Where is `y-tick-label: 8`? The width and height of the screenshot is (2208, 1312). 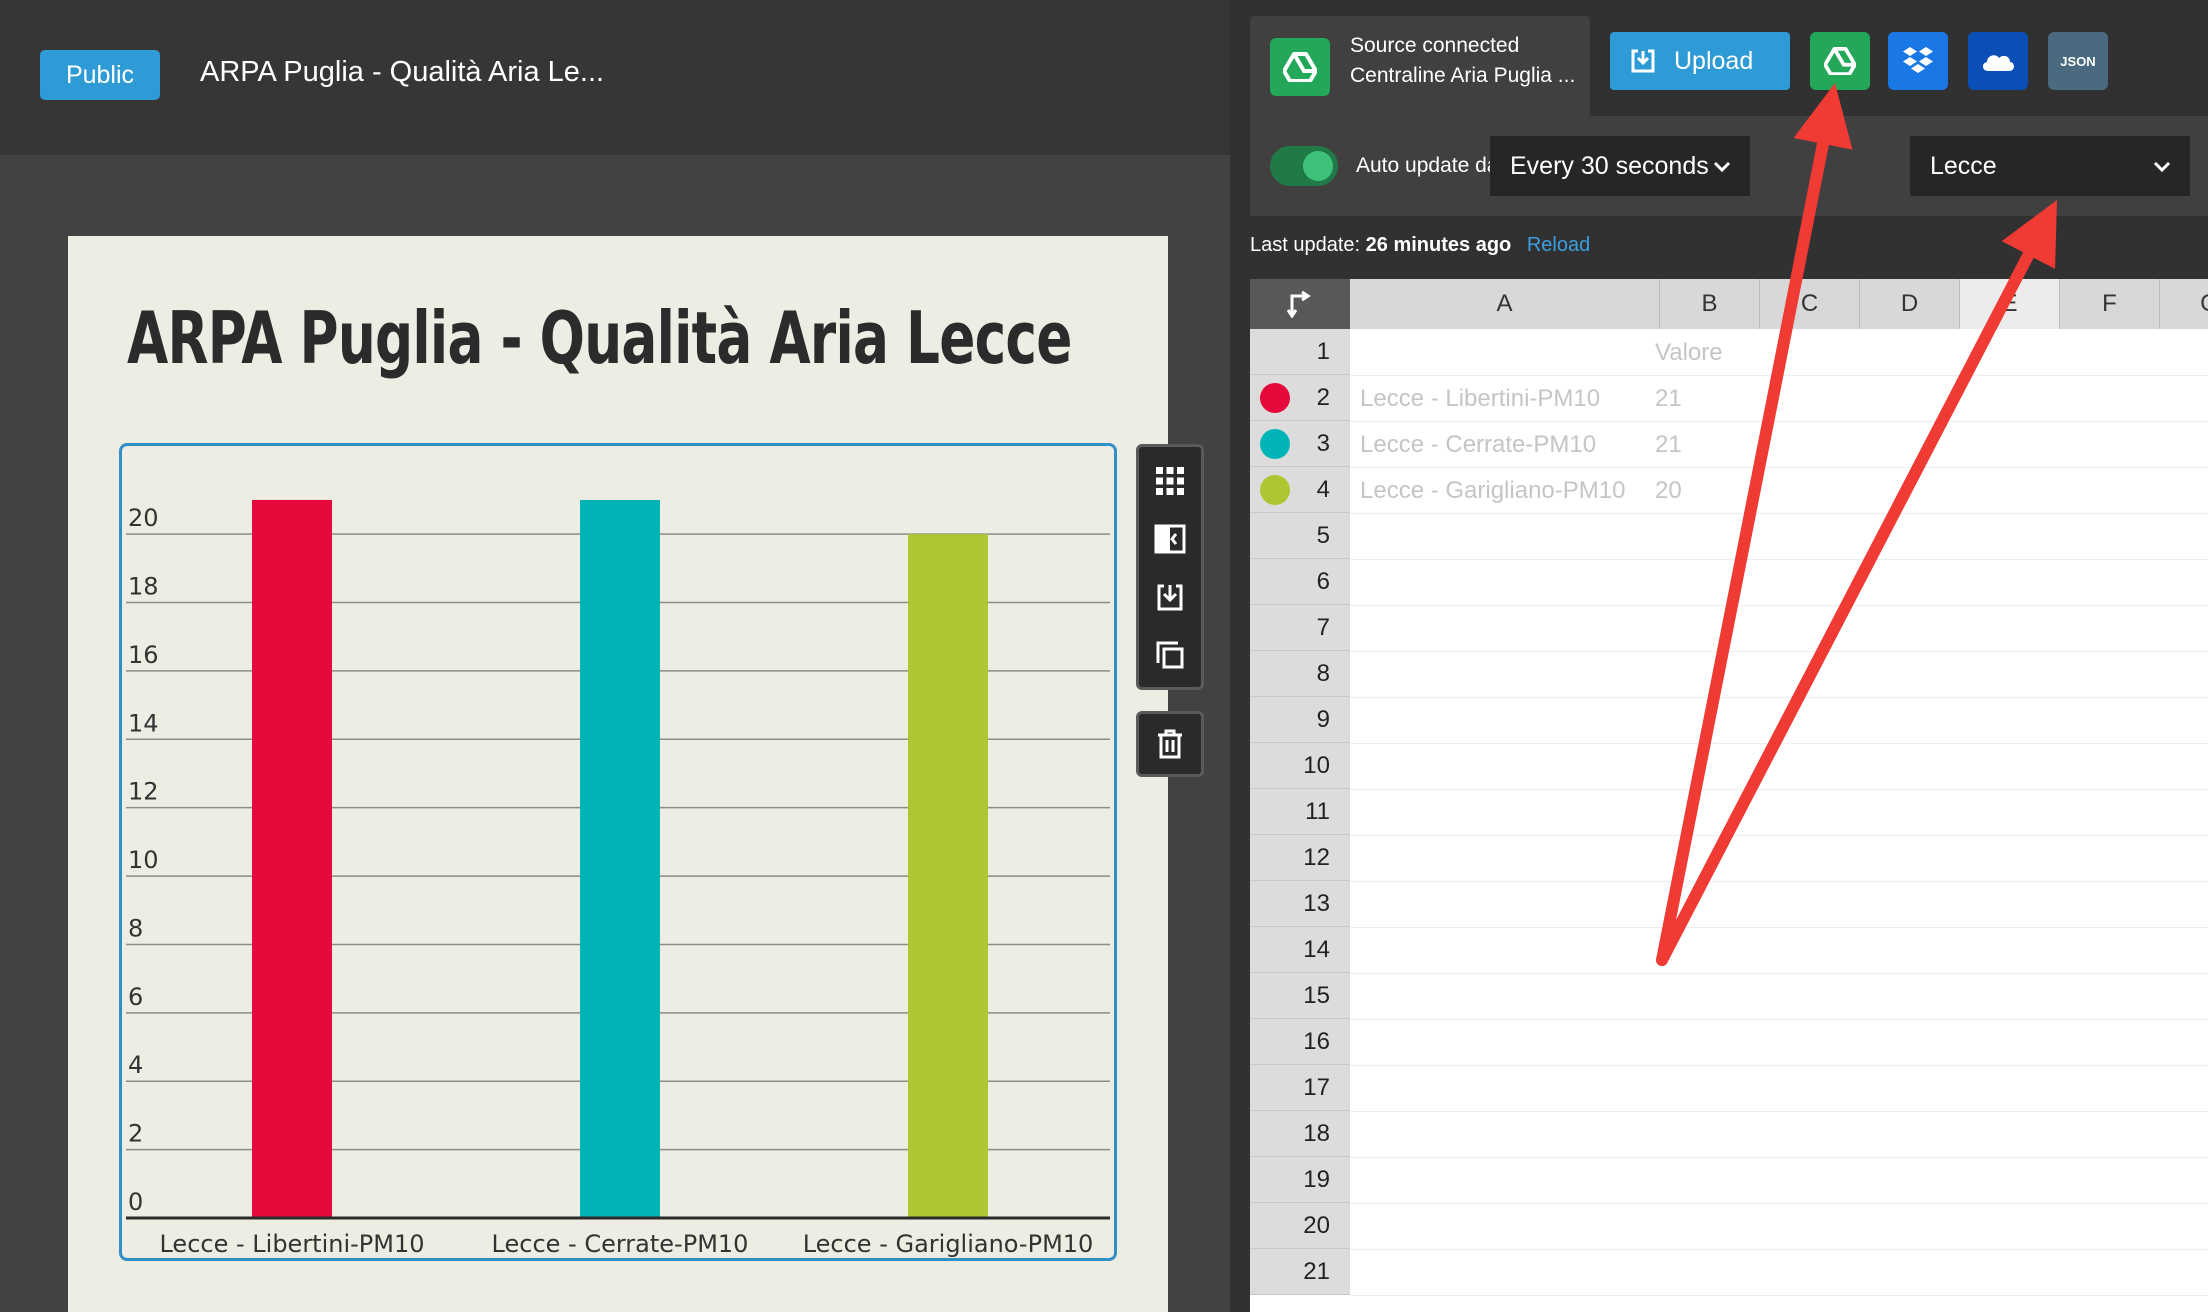
y-tick-label: 8 is located at coordinates (135, 928).